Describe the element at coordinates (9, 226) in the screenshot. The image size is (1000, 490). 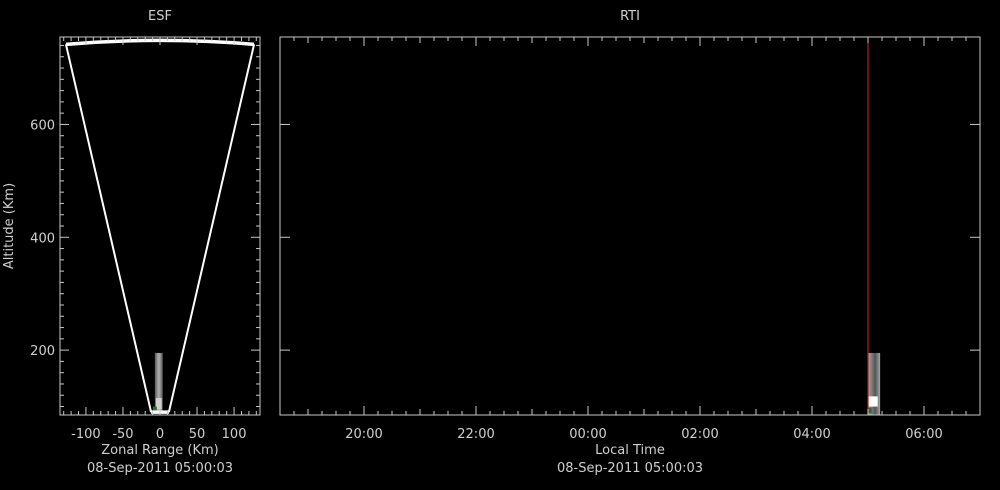
I see `esf-y-axis-label: Altitude (Km)` at that location.